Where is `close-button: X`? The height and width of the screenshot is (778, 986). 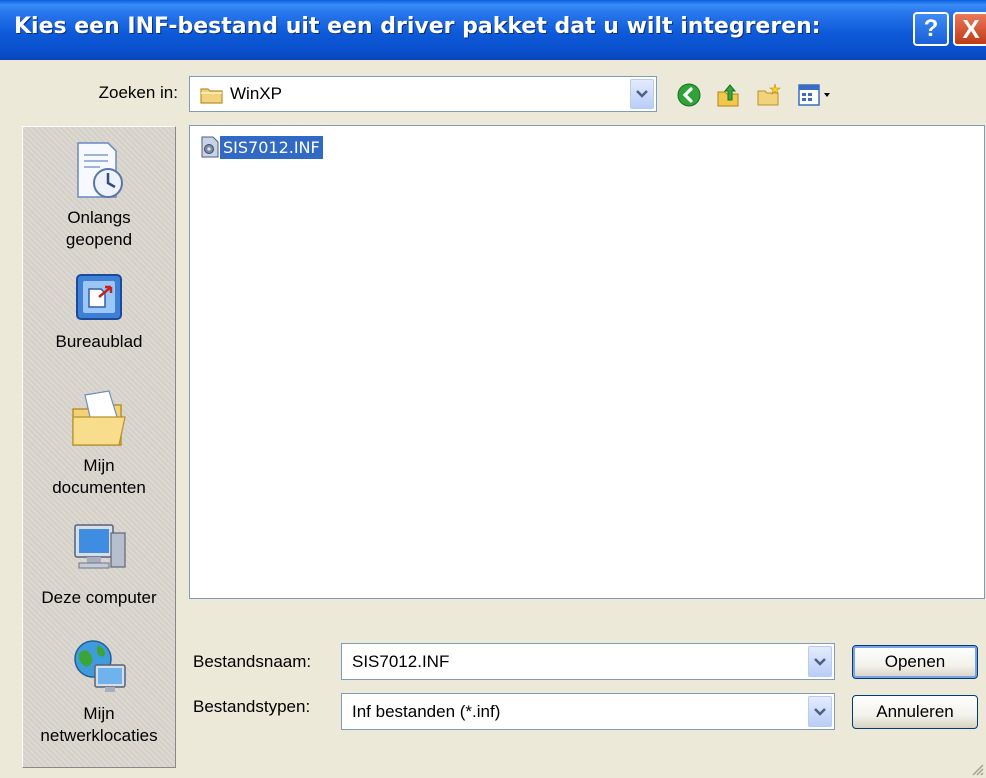 close-button: X is located at coordinates (969, 29).